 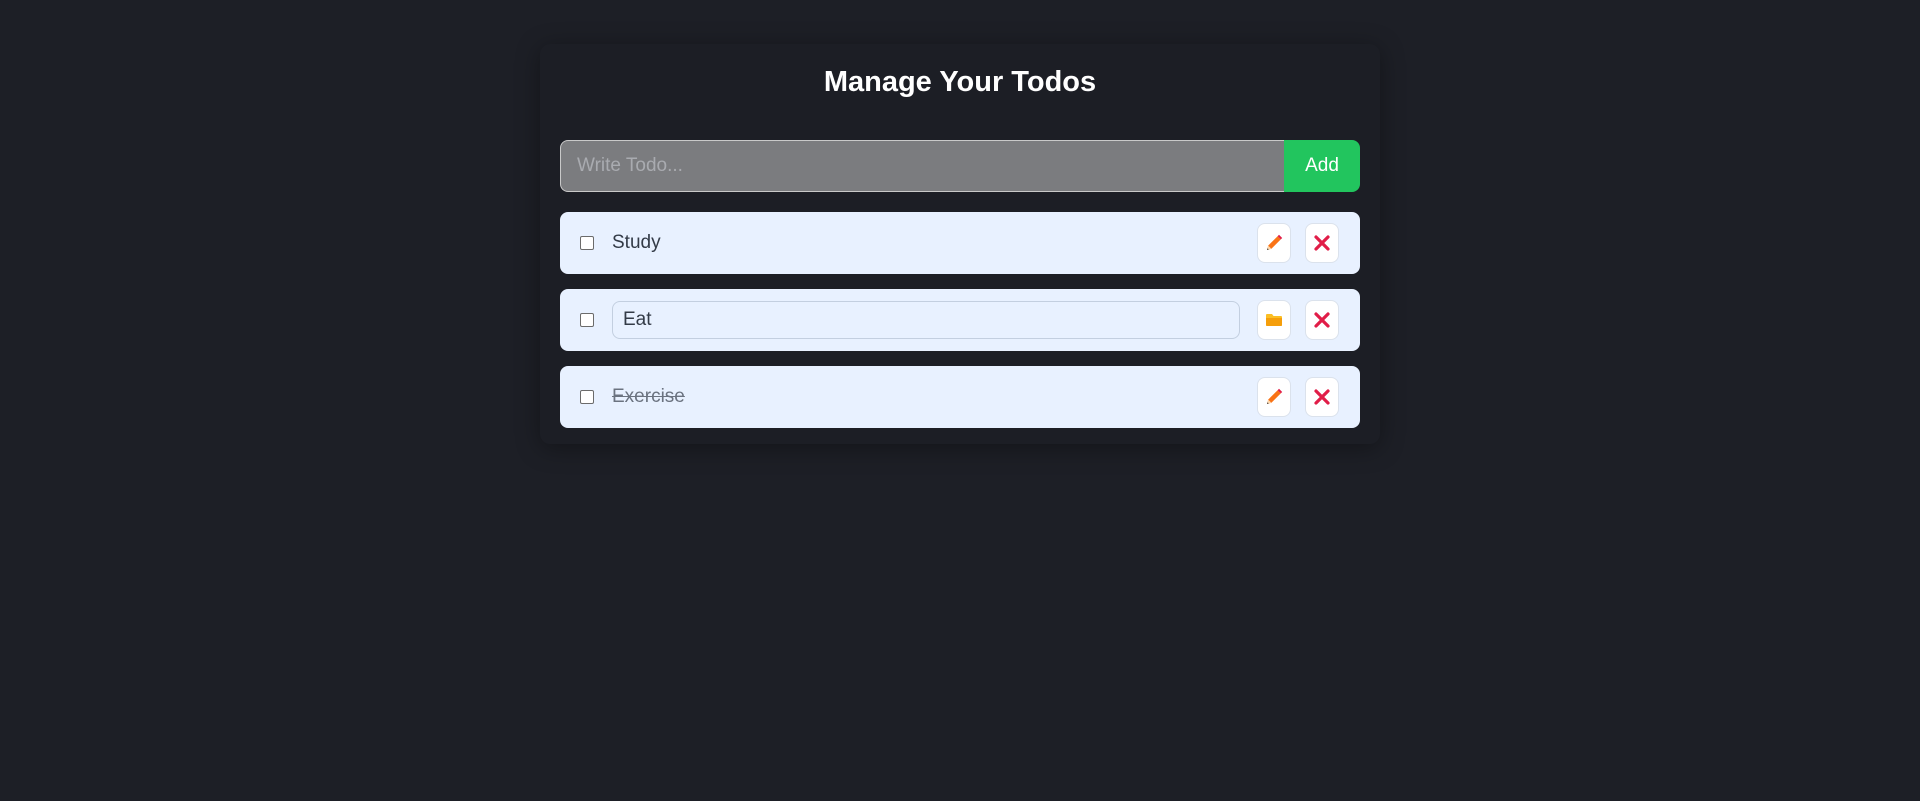 What do you see at coordinates (1322, 166) in the screenshot?
I see `add-button: Add` at bounding box center [1322, 166].